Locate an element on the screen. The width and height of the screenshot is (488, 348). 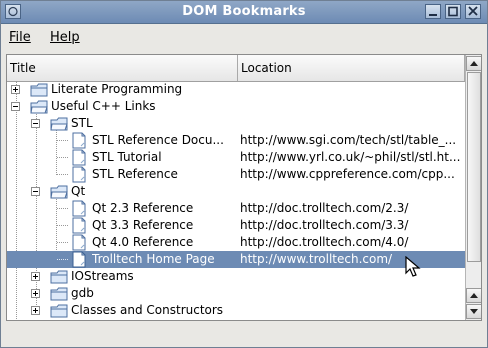
row-title: gdb is located at coordinates (82, 293).